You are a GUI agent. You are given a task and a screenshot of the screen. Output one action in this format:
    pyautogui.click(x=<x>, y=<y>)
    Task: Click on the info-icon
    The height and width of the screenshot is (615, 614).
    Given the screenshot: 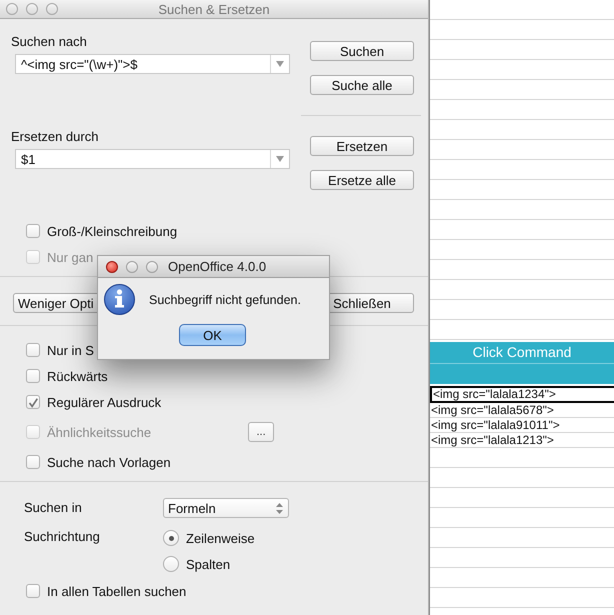 What is the action you would take?
    pyautogui.click(x=119, y=299)
    